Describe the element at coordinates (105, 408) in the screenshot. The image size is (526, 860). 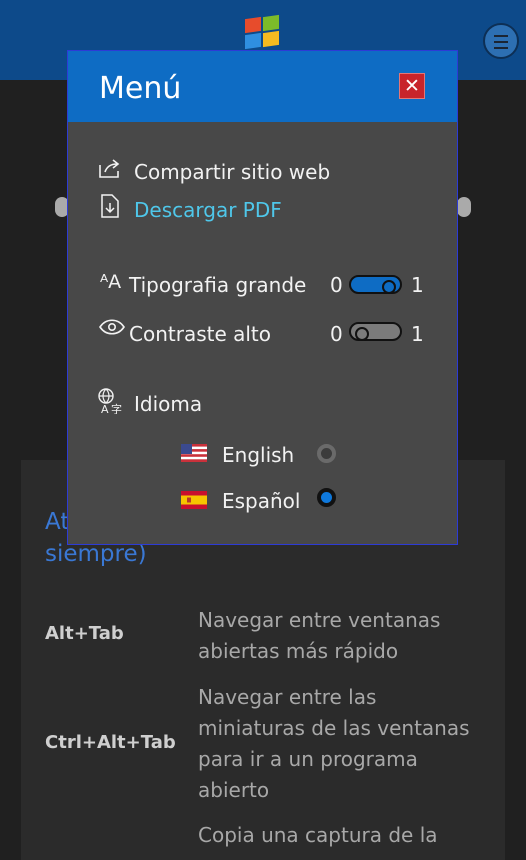
I see `svg-text: A` at that location.